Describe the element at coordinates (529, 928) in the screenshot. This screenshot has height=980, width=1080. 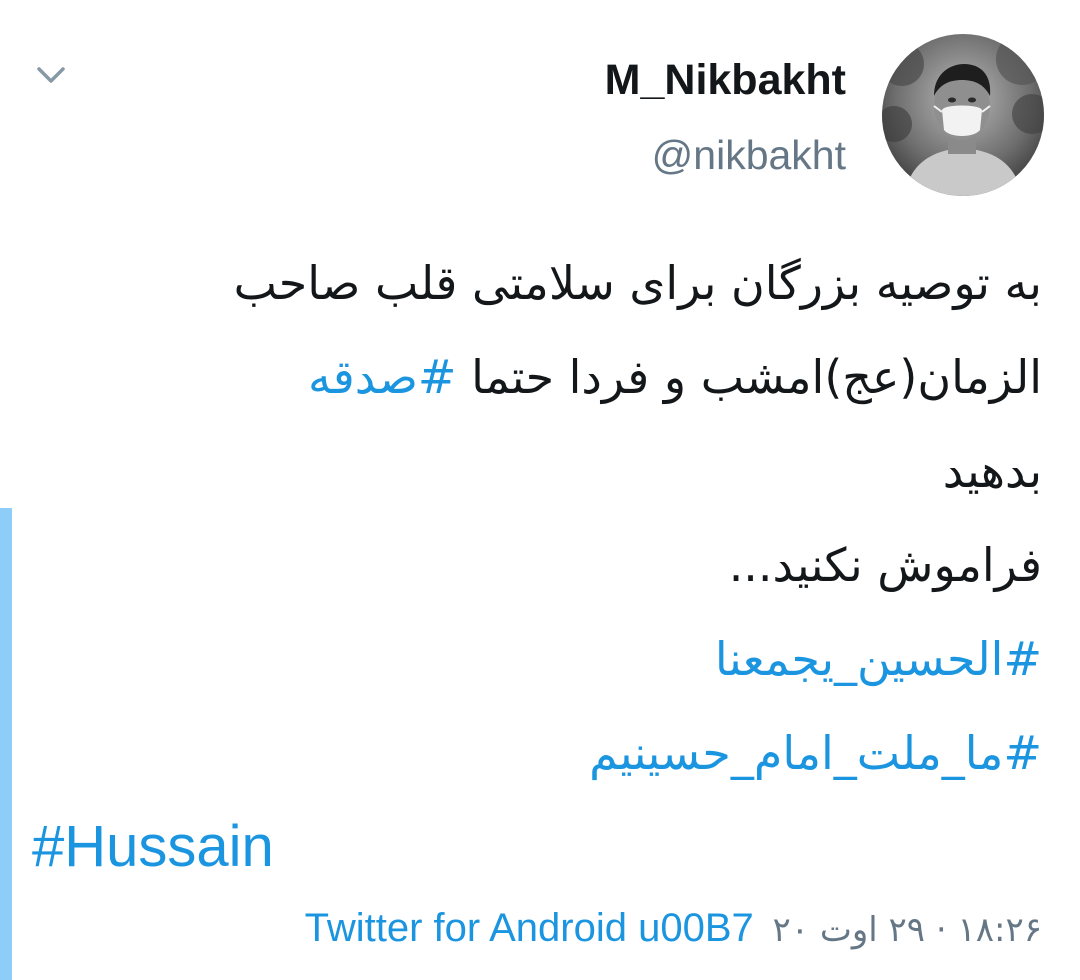
I see `source-link: Twitter for Android u00B7` at that location.